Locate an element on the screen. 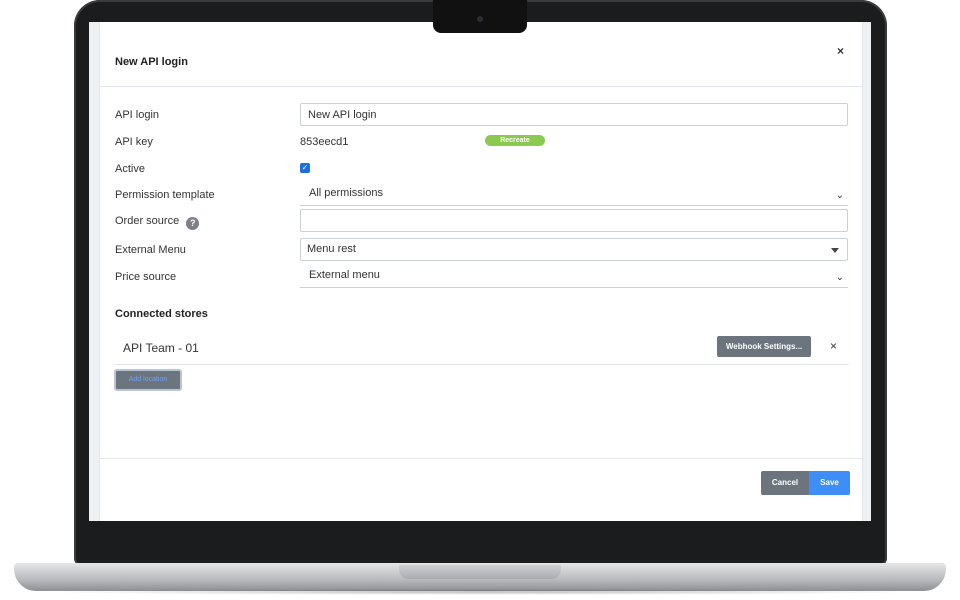  store-row: API Team - 01 Webhook Settings... × is located at coordinates (482, 348).